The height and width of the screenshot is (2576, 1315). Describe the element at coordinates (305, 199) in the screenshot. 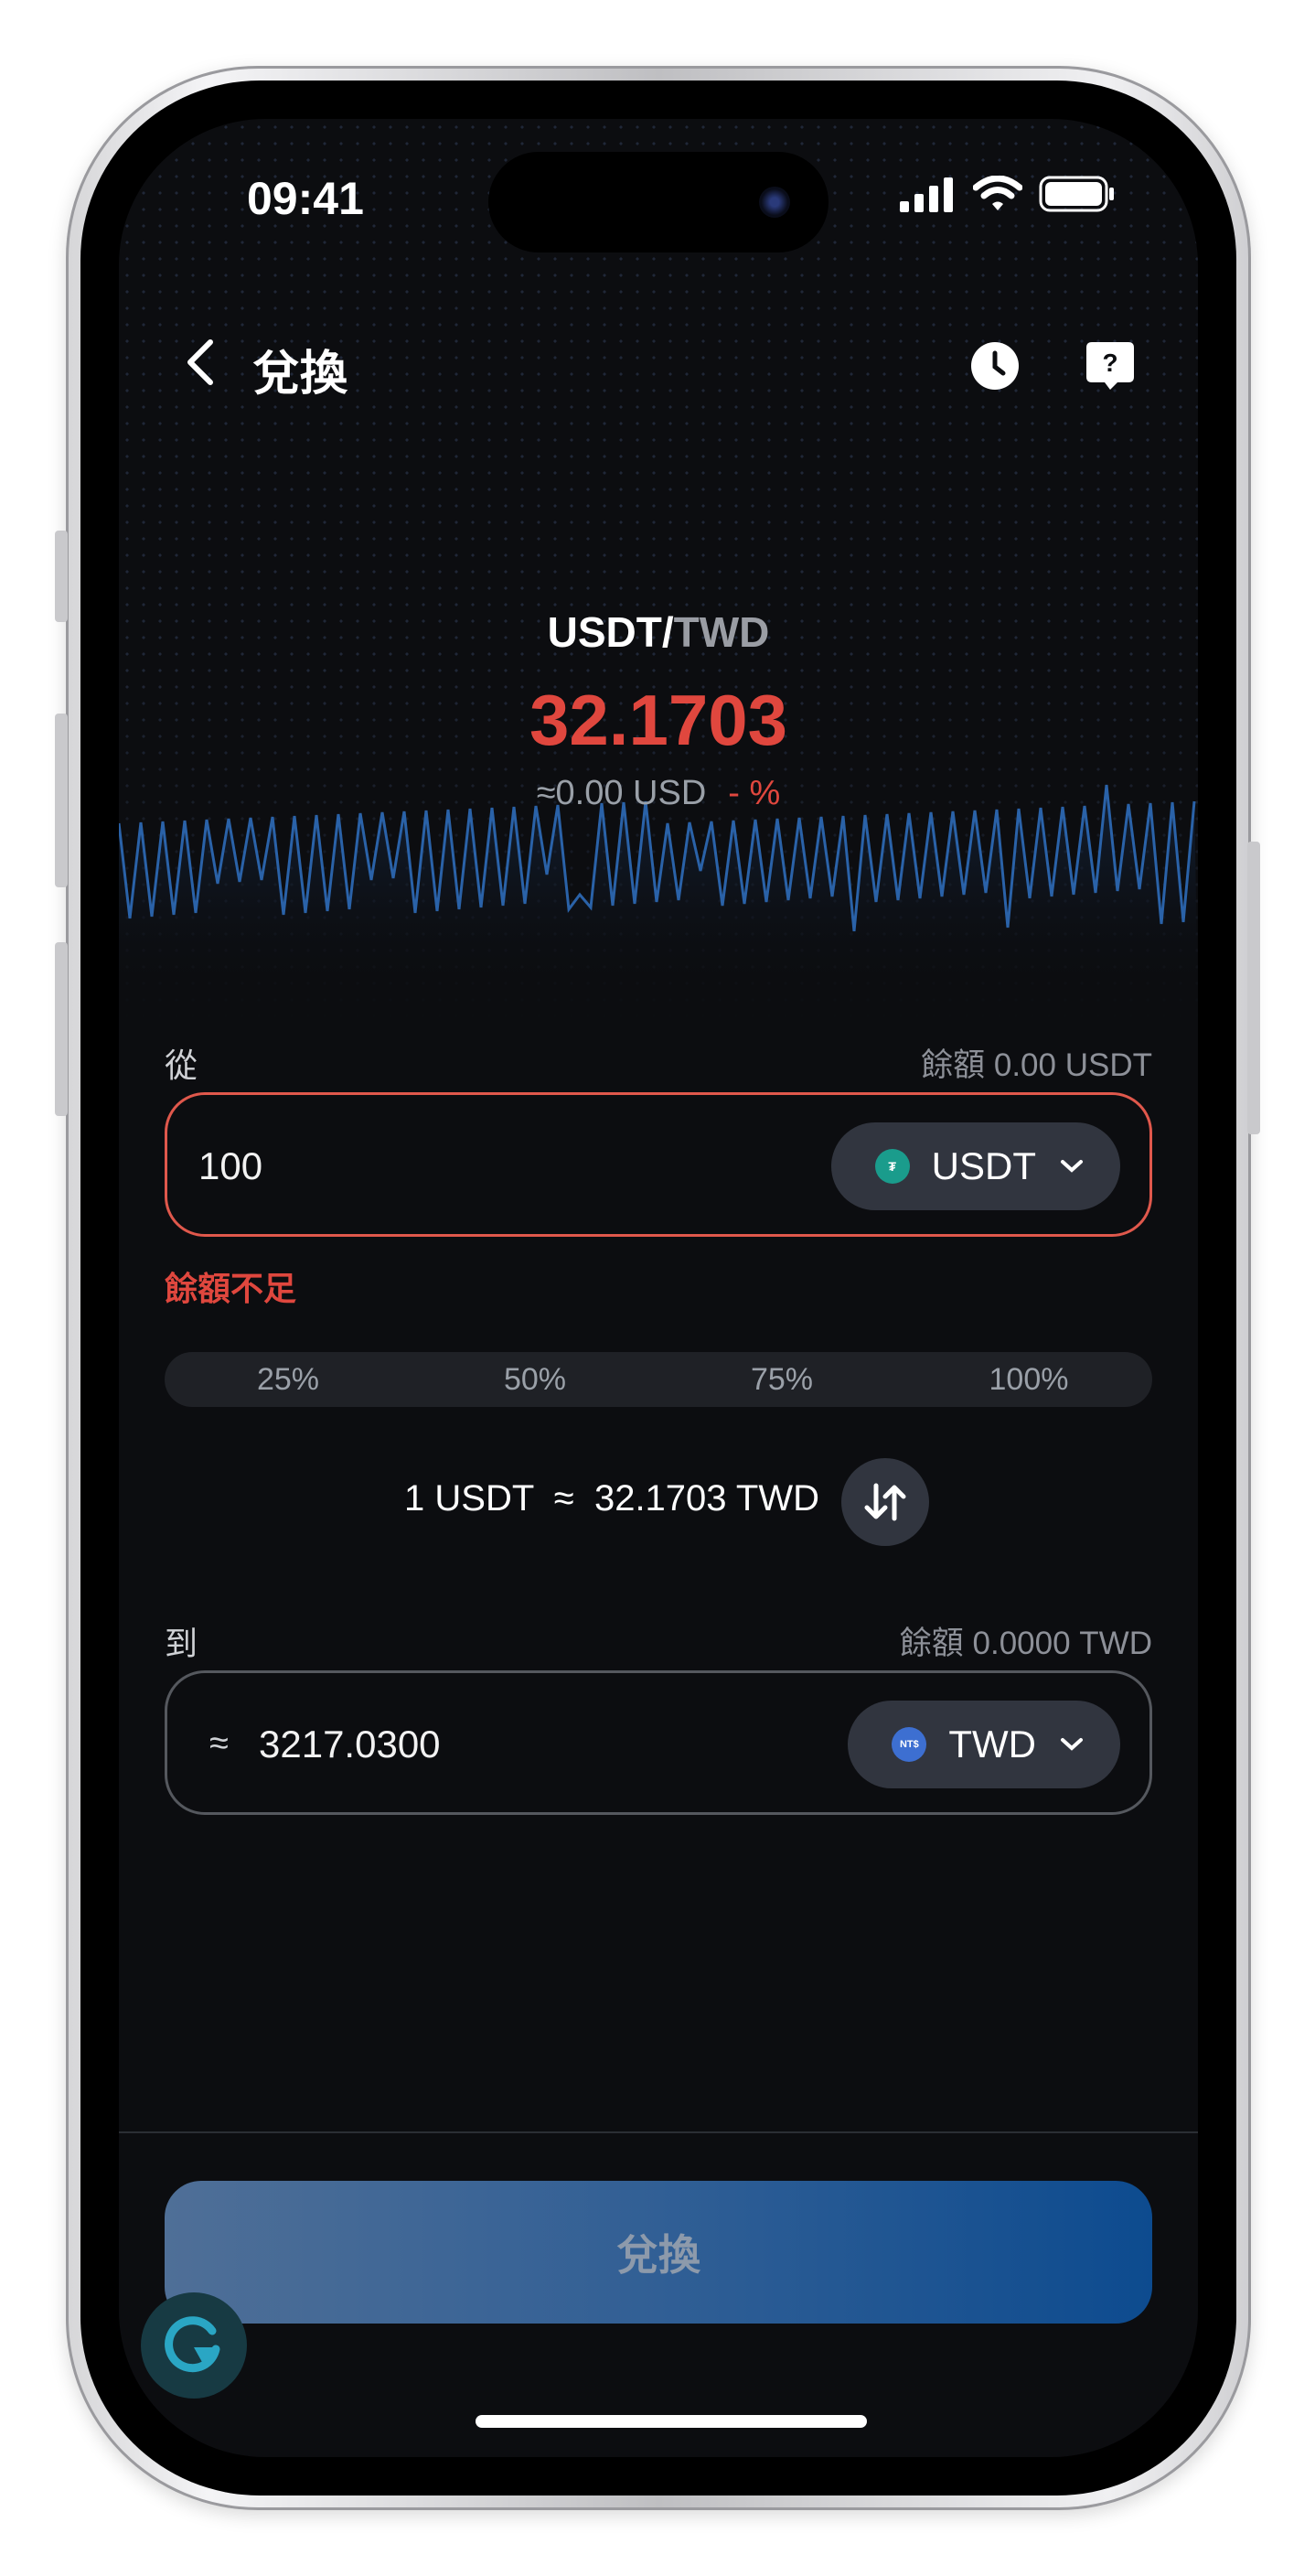

I see `status-time: 09:41` at that location.